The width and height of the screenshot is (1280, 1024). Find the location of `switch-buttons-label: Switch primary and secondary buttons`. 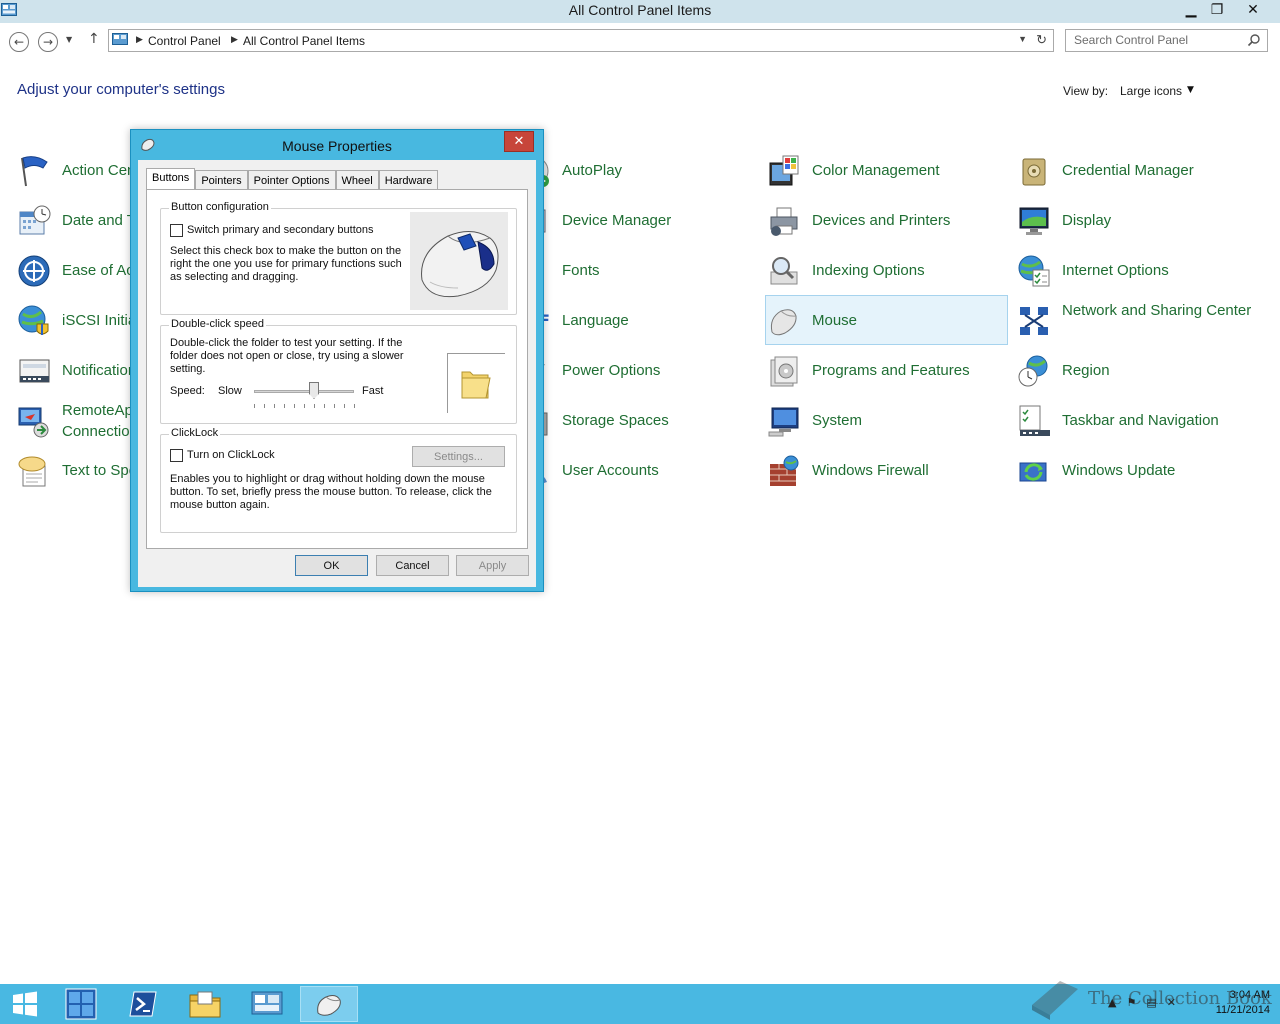

switch-buttons-label: Switch primary and secondary buttons is located at coordinates (280, 230).